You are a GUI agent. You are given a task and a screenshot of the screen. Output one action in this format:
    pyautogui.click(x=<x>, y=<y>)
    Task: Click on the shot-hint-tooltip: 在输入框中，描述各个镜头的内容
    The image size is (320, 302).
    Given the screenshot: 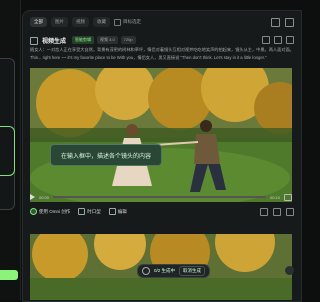 What is the action you would take?
    pyautogui.click(x=106, y=155)
    